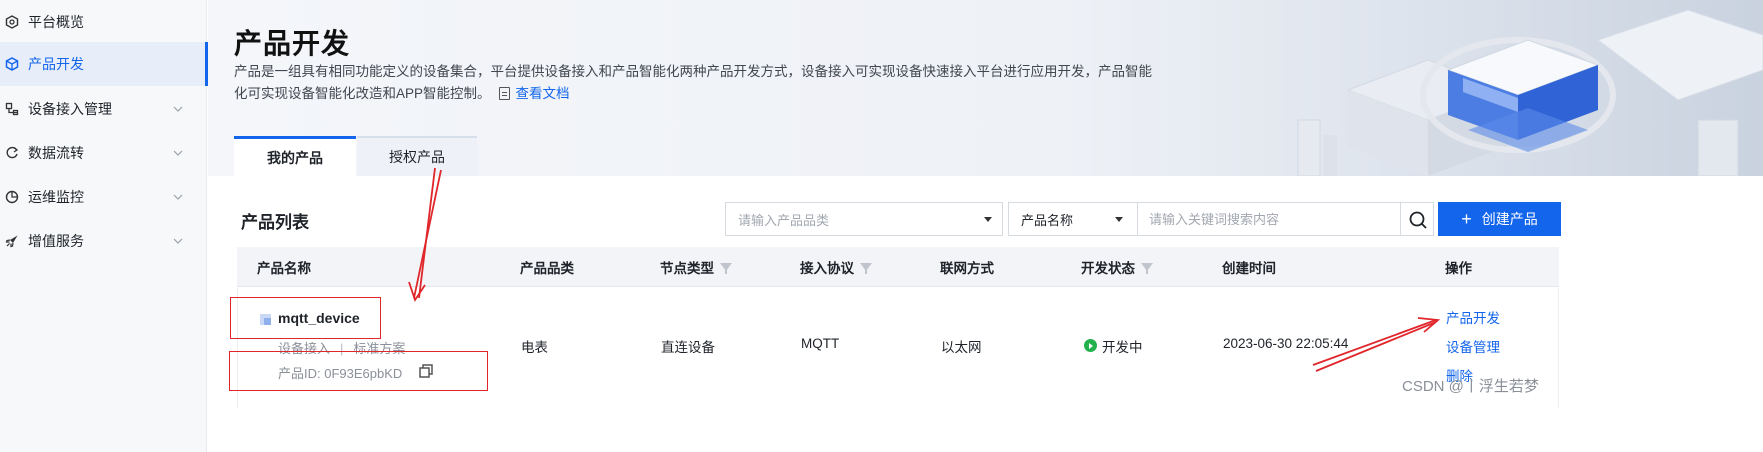  Describe the element at coordinates (12, 64) in the screenshot. I see `cube-icon` at that location.